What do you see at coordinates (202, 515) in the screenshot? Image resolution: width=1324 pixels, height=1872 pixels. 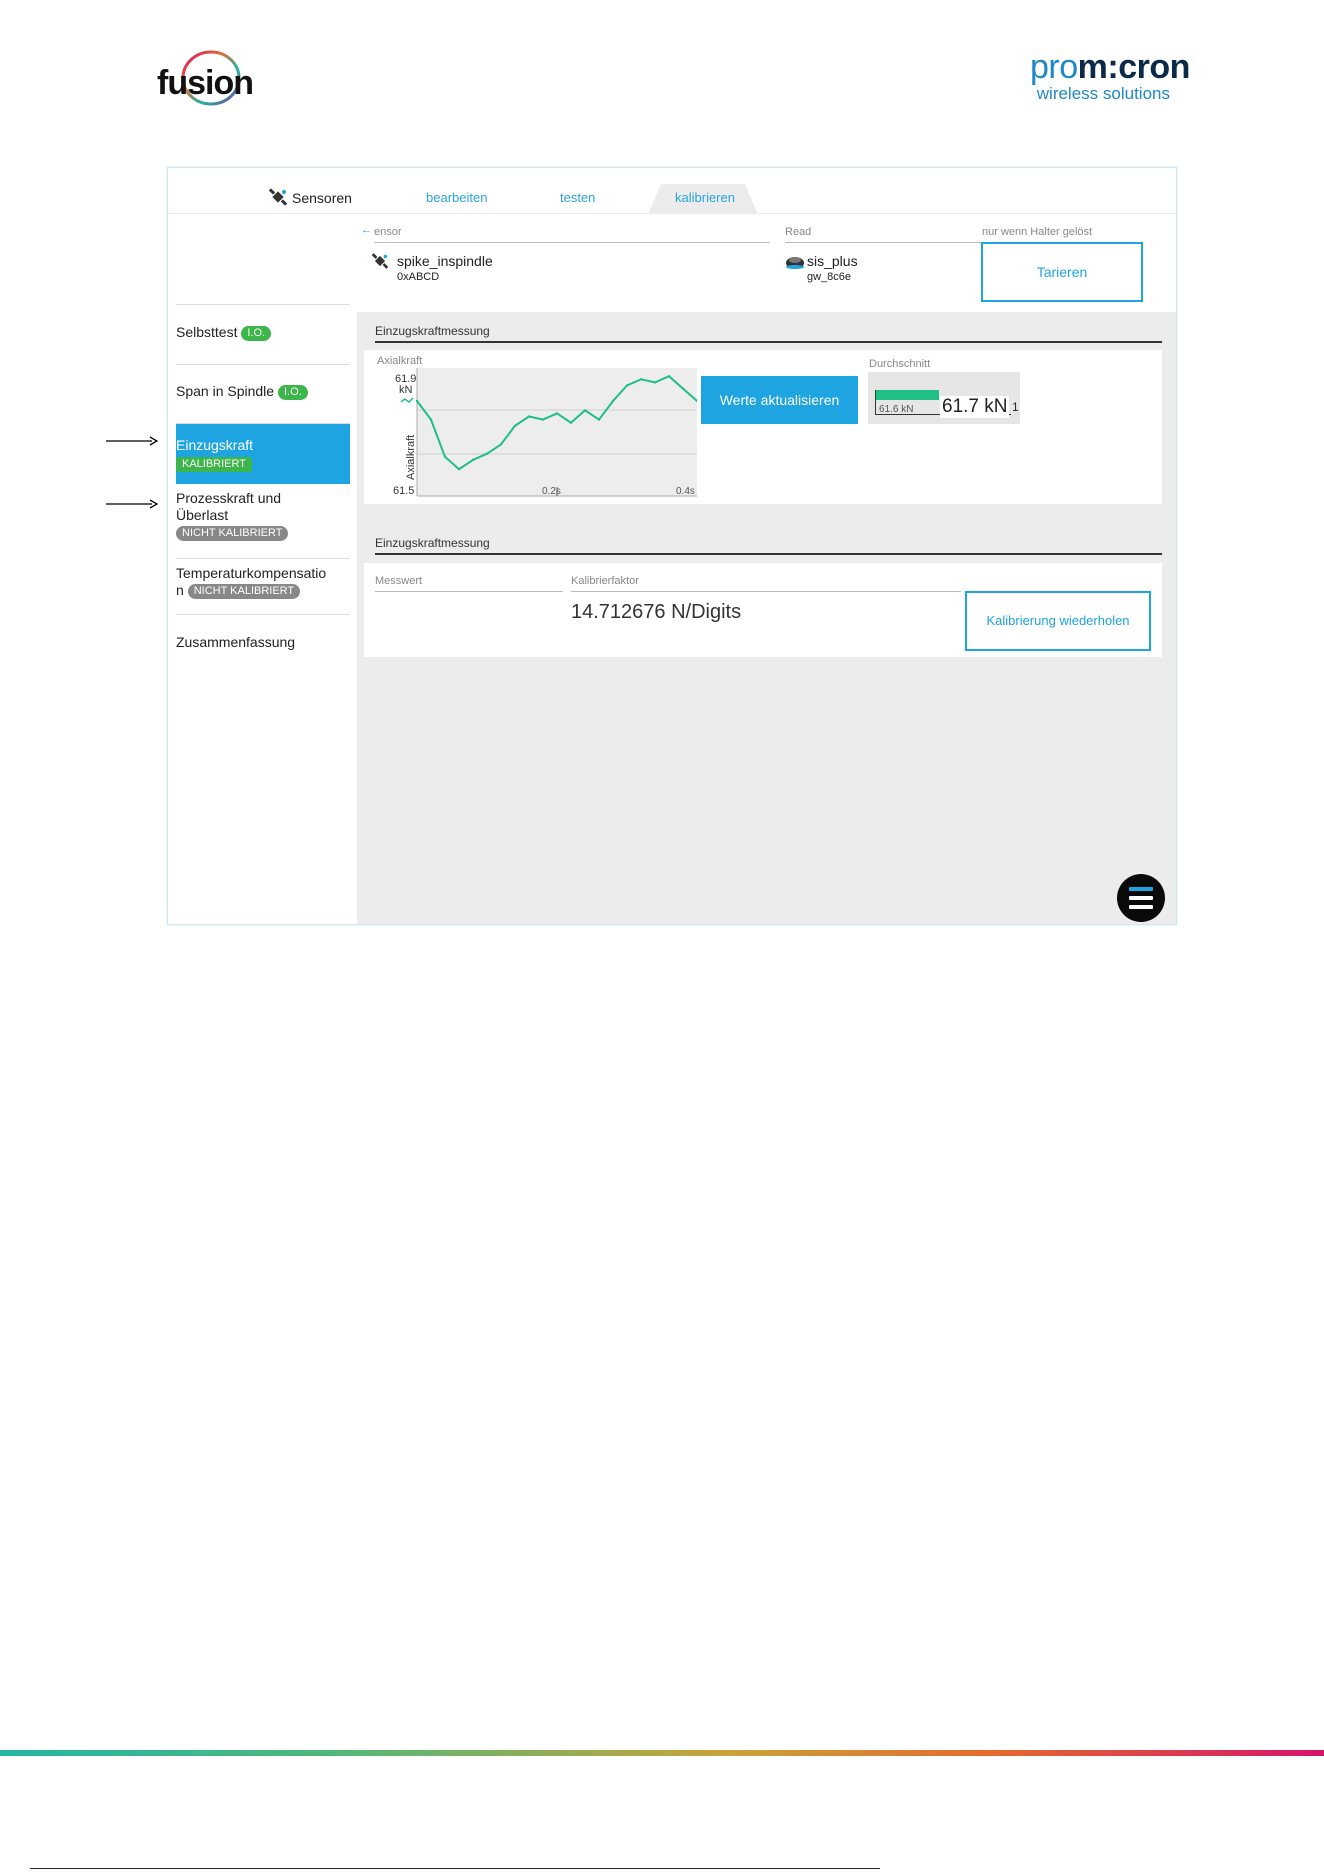 I see `sidebar-item-label-cont: Überlast` at bounding box center [202, 515].